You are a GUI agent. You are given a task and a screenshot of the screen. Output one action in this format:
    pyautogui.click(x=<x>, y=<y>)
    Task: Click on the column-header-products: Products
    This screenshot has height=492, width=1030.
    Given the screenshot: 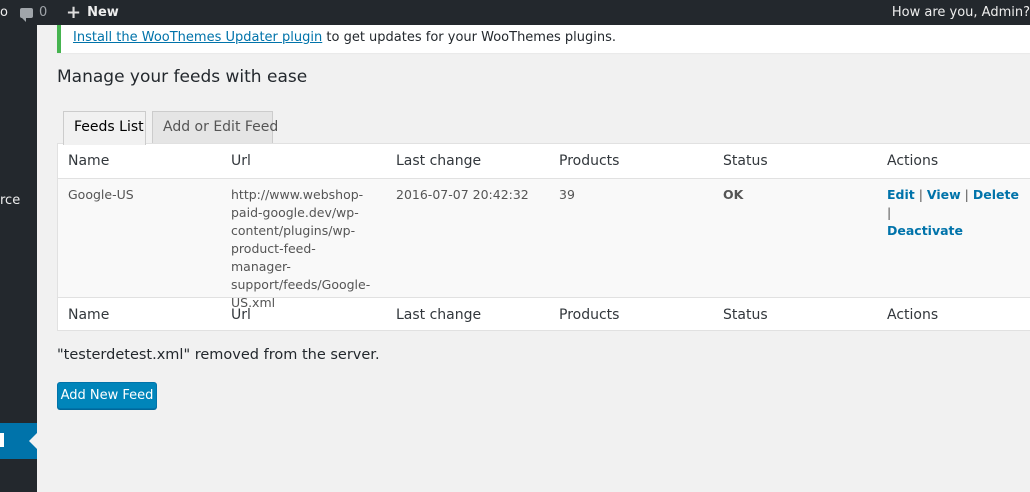 What is the action you would take?
    pyautogui.click(x=589, y=161)
    